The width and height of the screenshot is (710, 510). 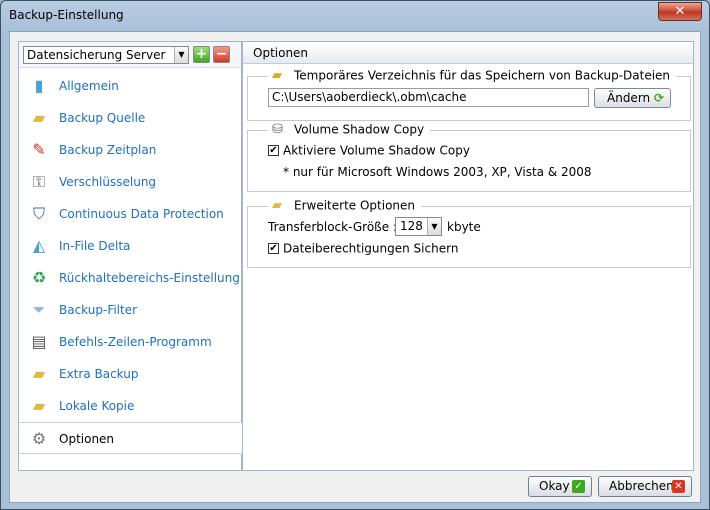 What do you see at coordinates (97, 406) in the screenshot?
I see `sidebar-item-label: Lokale Kopie` at bounding box center [97, 406].